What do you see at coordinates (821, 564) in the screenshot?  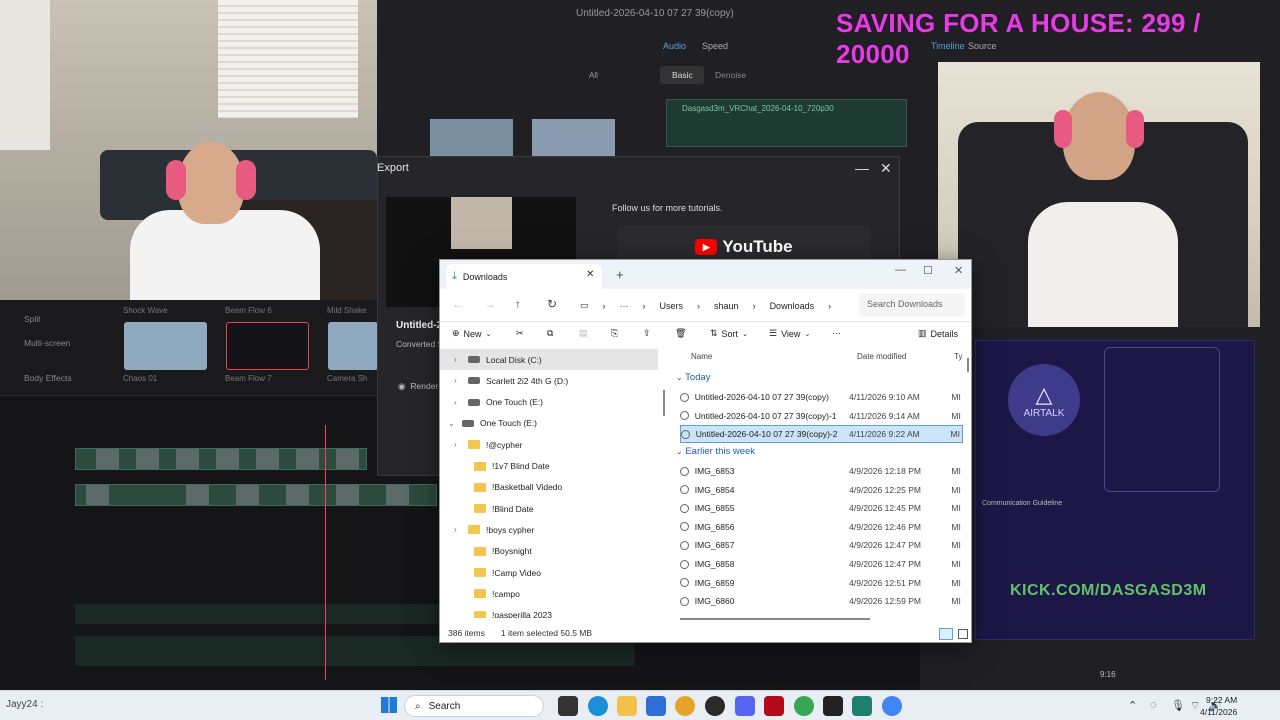 I see `file-row: IMG_6858 4/9/2026 12:47 PM MI` at bounding box center [821, 564].